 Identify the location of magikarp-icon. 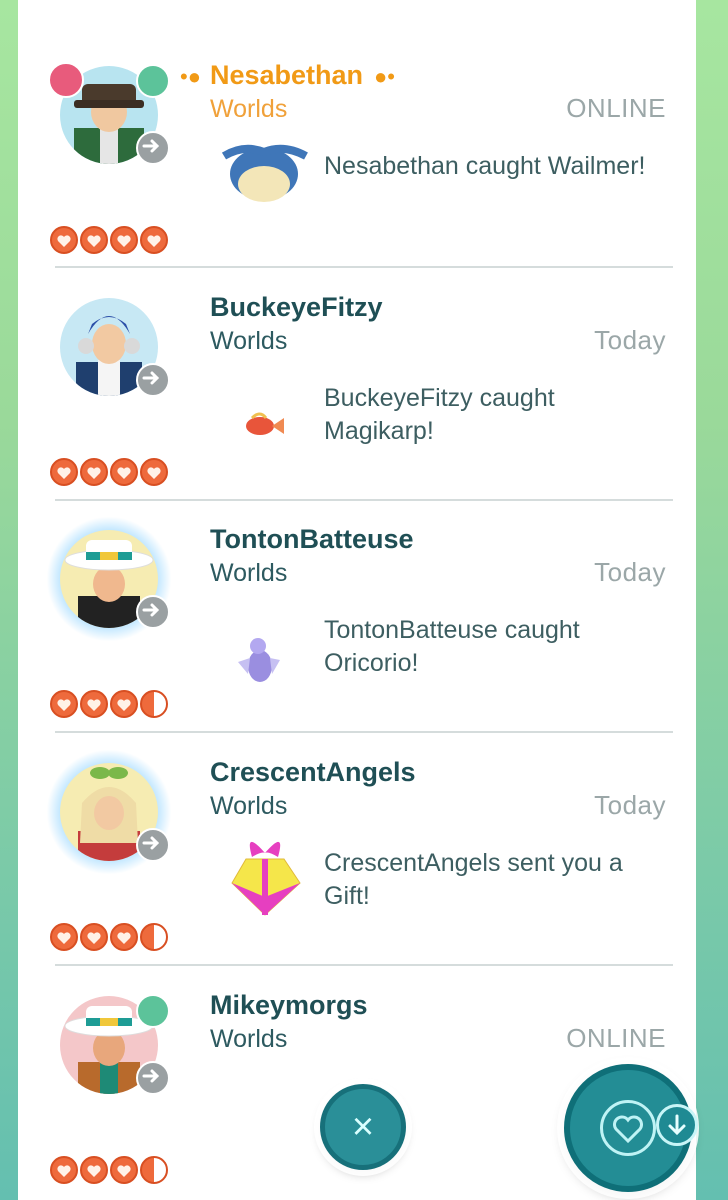
(261, 426).